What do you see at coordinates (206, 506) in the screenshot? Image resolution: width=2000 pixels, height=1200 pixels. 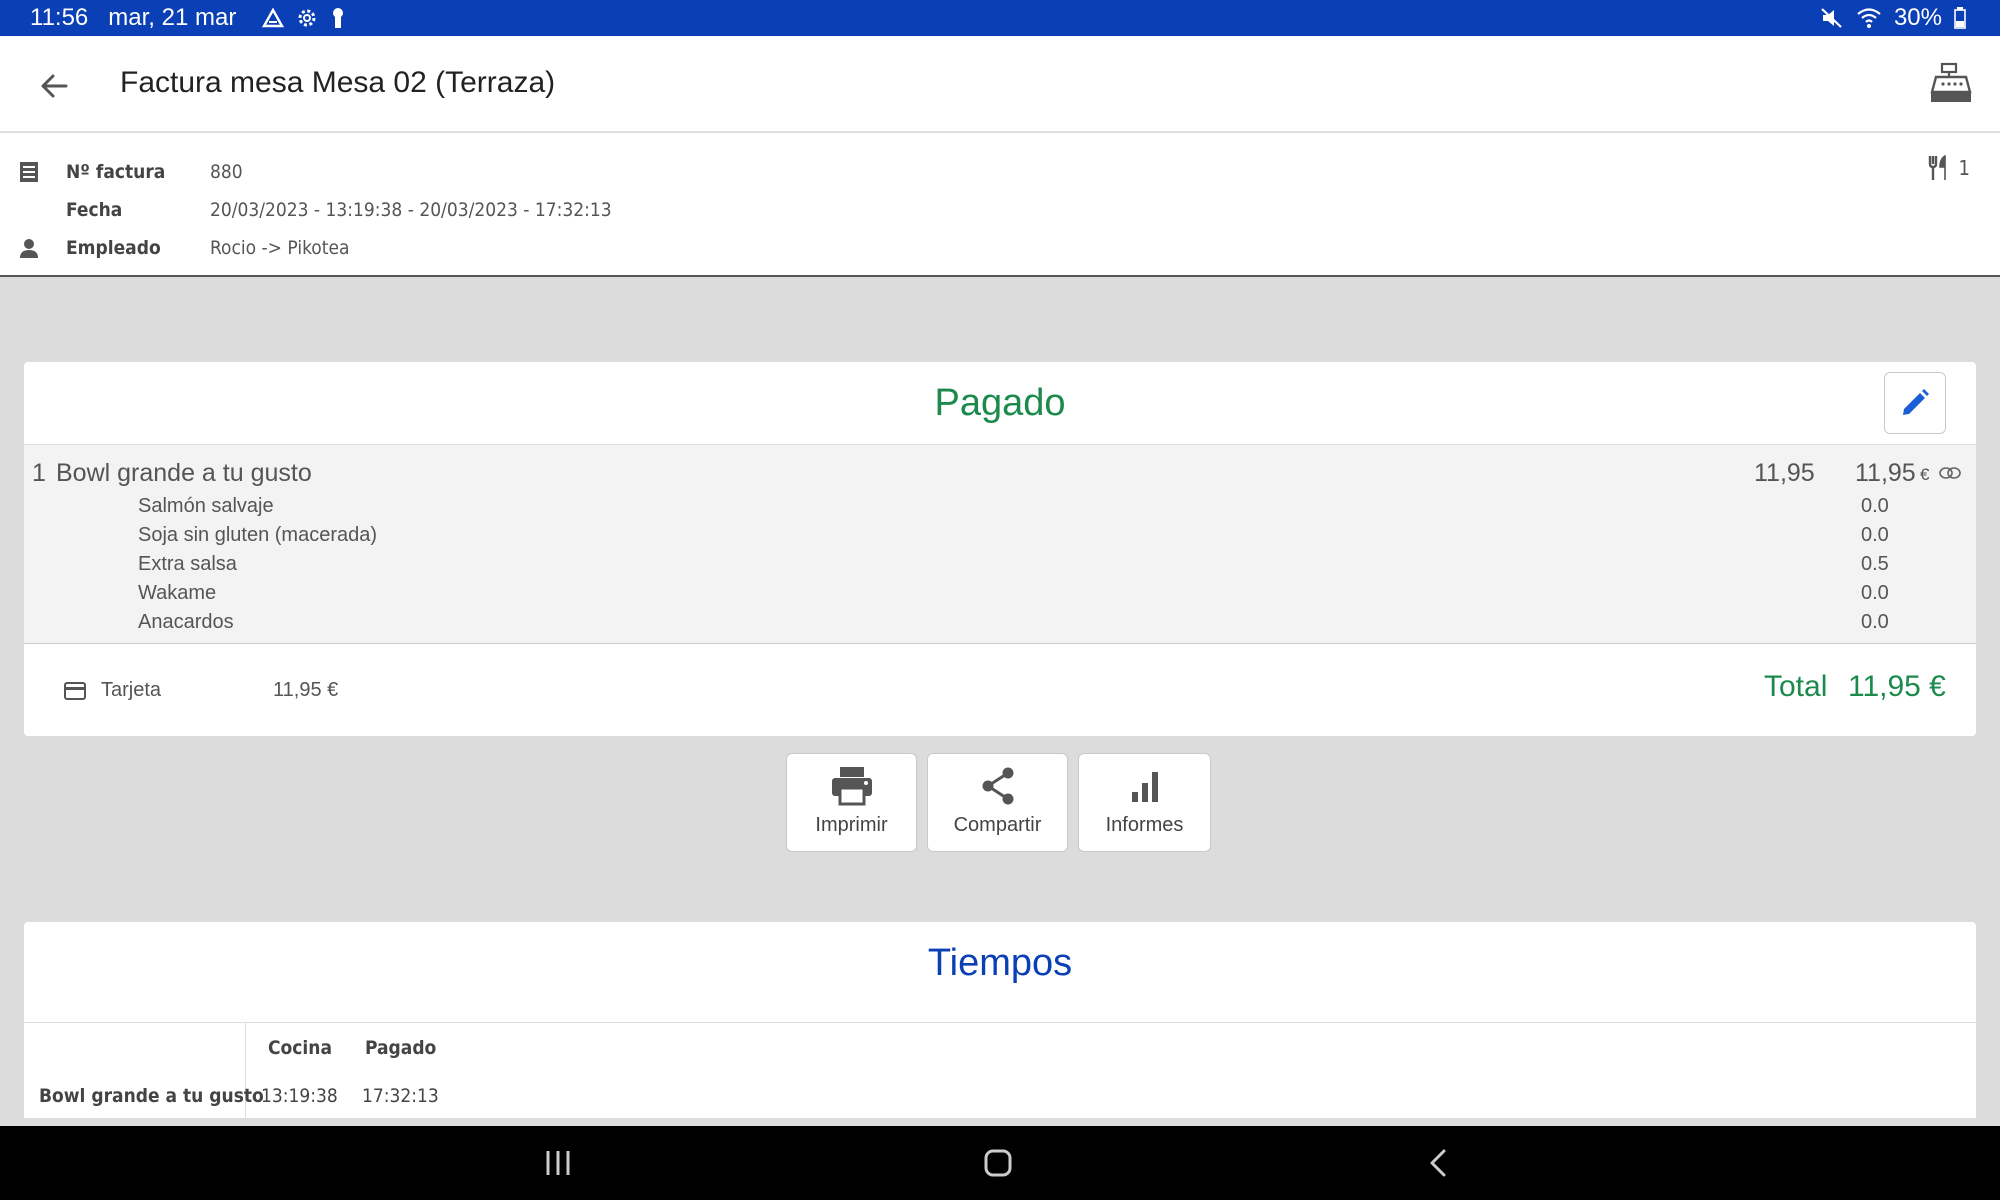 I see `modifier-name: Salmón salvaje` at bounding box center [206, 506].